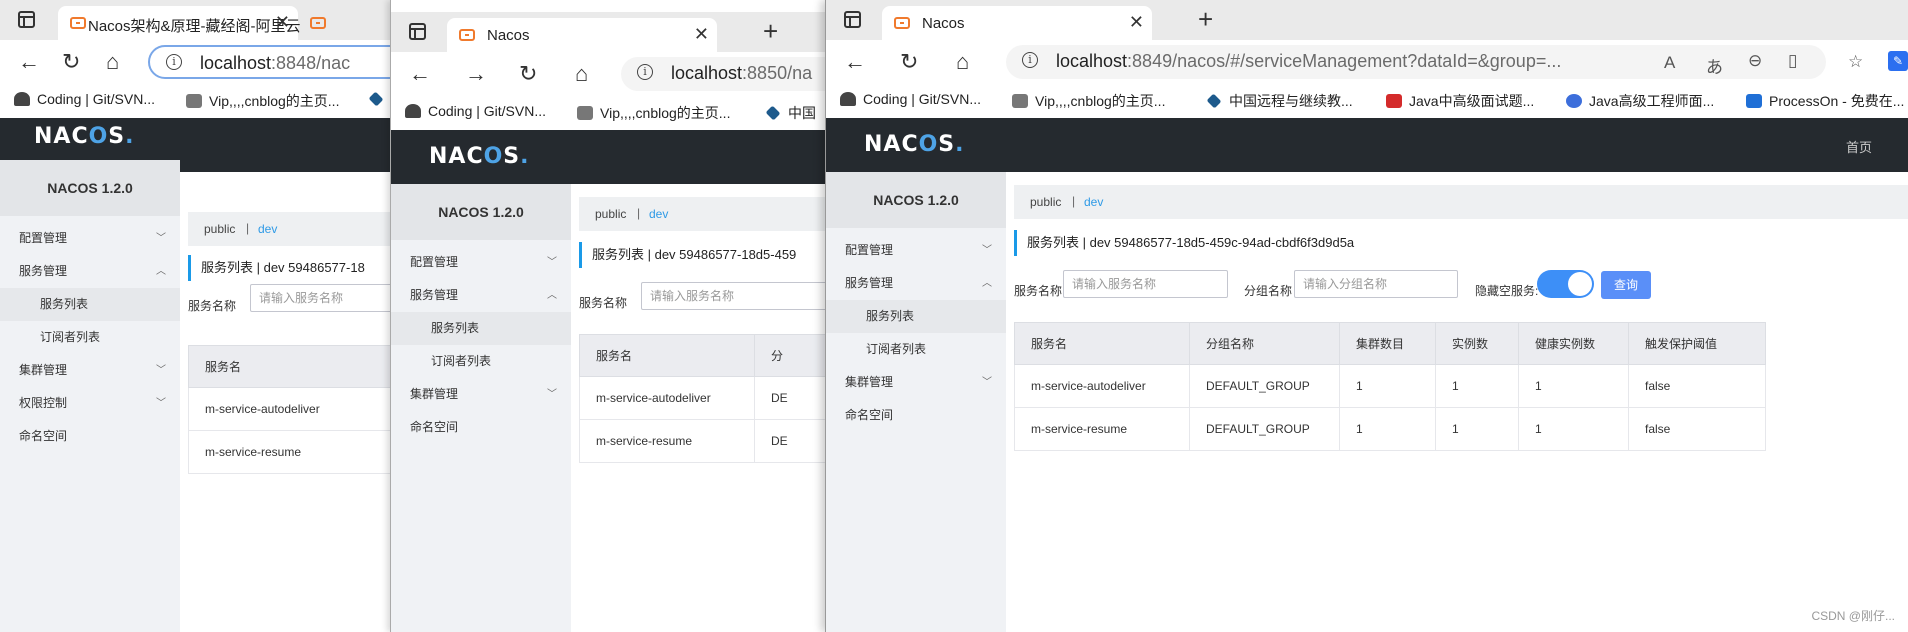  What do you see at coordinates (1754, 101) in the screenshot?
I see `processon-icon` at bounding box center [1754, 101].